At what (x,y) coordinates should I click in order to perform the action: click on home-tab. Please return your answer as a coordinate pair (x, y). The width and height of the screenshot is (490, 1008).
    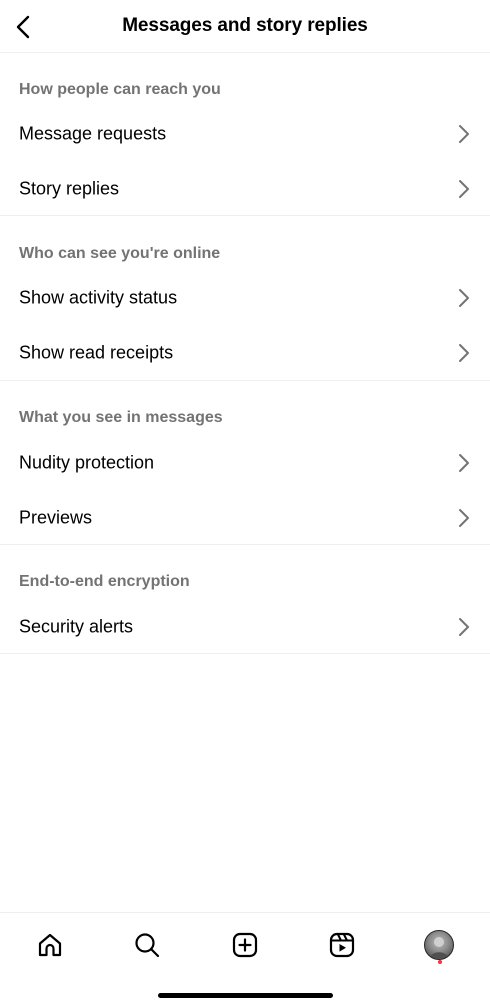
    Looking at the image, I should click on (50, 945).